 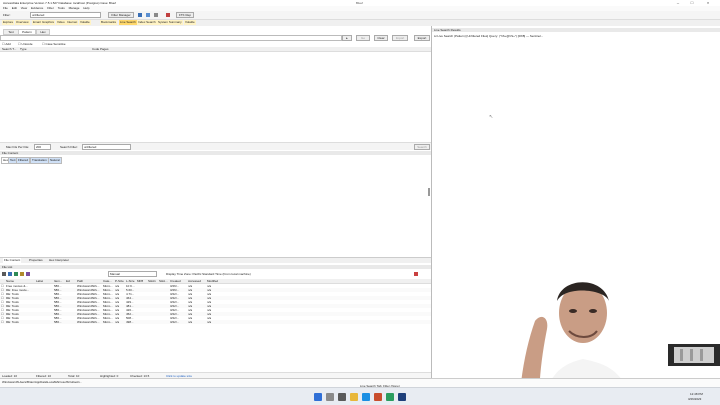 What do you see at coordinates (4, 274) in the screenshot?
I see `check-all-icon` at bounding box center [4, 274].